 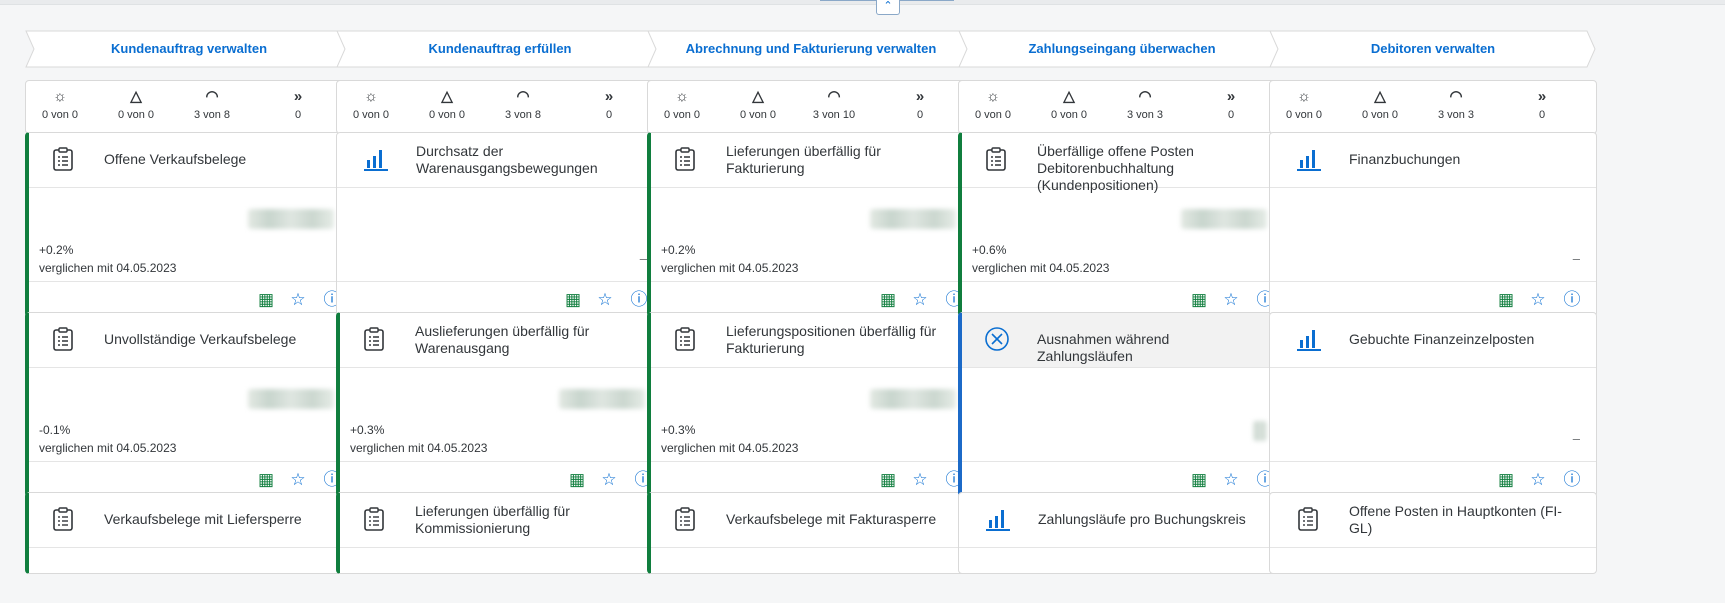 I want to click on tile-header: Lieferungen überfällig für Fakturierung, so click(x=812, y=160).